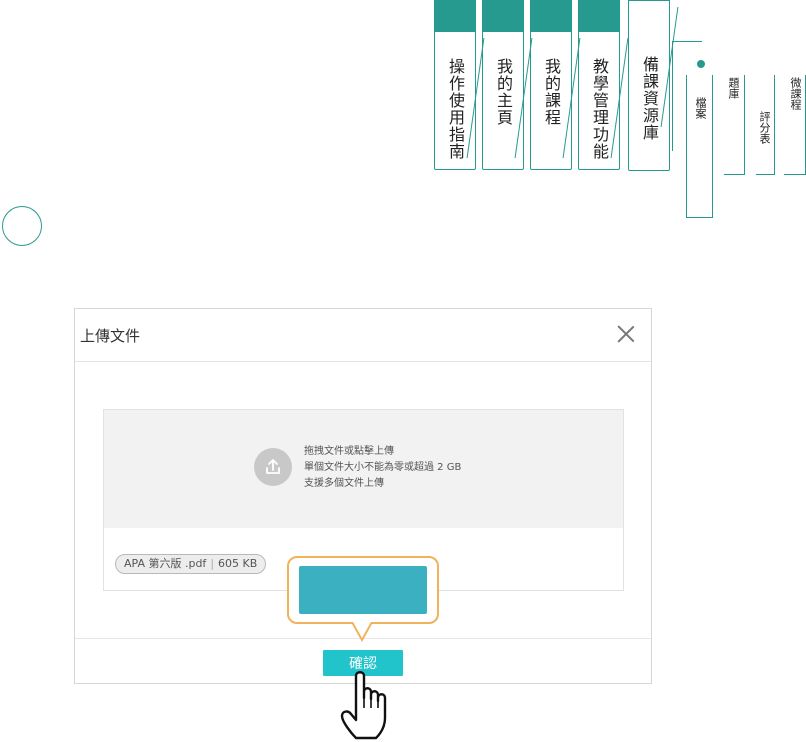  I want to click on dropzone-line: 單個文件大小不能為零或超過 2 GB, so click(383, 467).